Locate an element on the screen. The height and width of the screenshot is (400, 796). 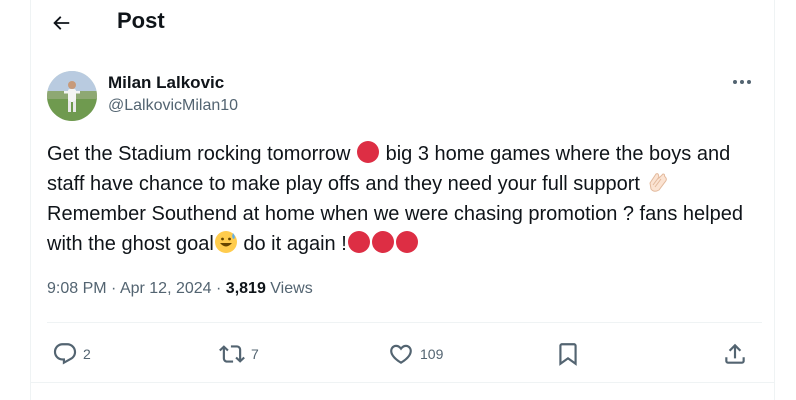
back-button is located at coordinates (61, 23).